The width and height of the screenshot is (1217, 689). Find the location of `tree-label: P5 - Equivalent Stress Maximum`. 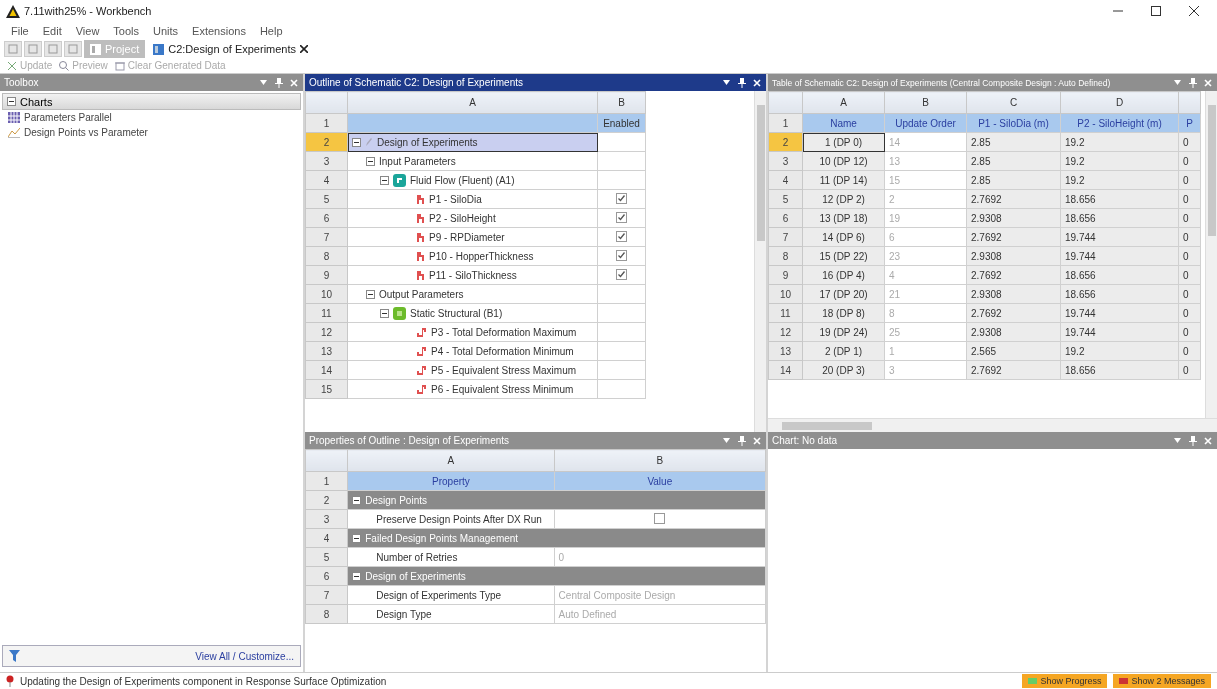

tree-label: P5 - Equivalent Stress Maximum is located at coordinates (504, 370).